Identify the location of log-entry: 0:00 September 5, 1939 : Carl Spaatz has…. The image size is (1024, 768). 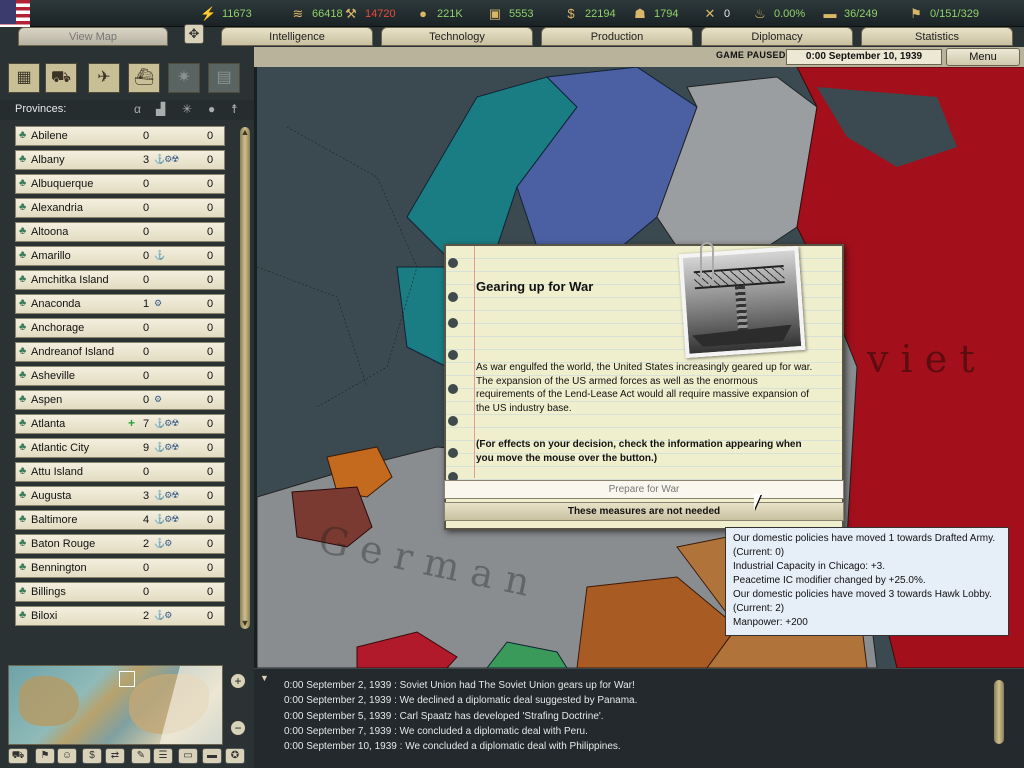
(460, 716).